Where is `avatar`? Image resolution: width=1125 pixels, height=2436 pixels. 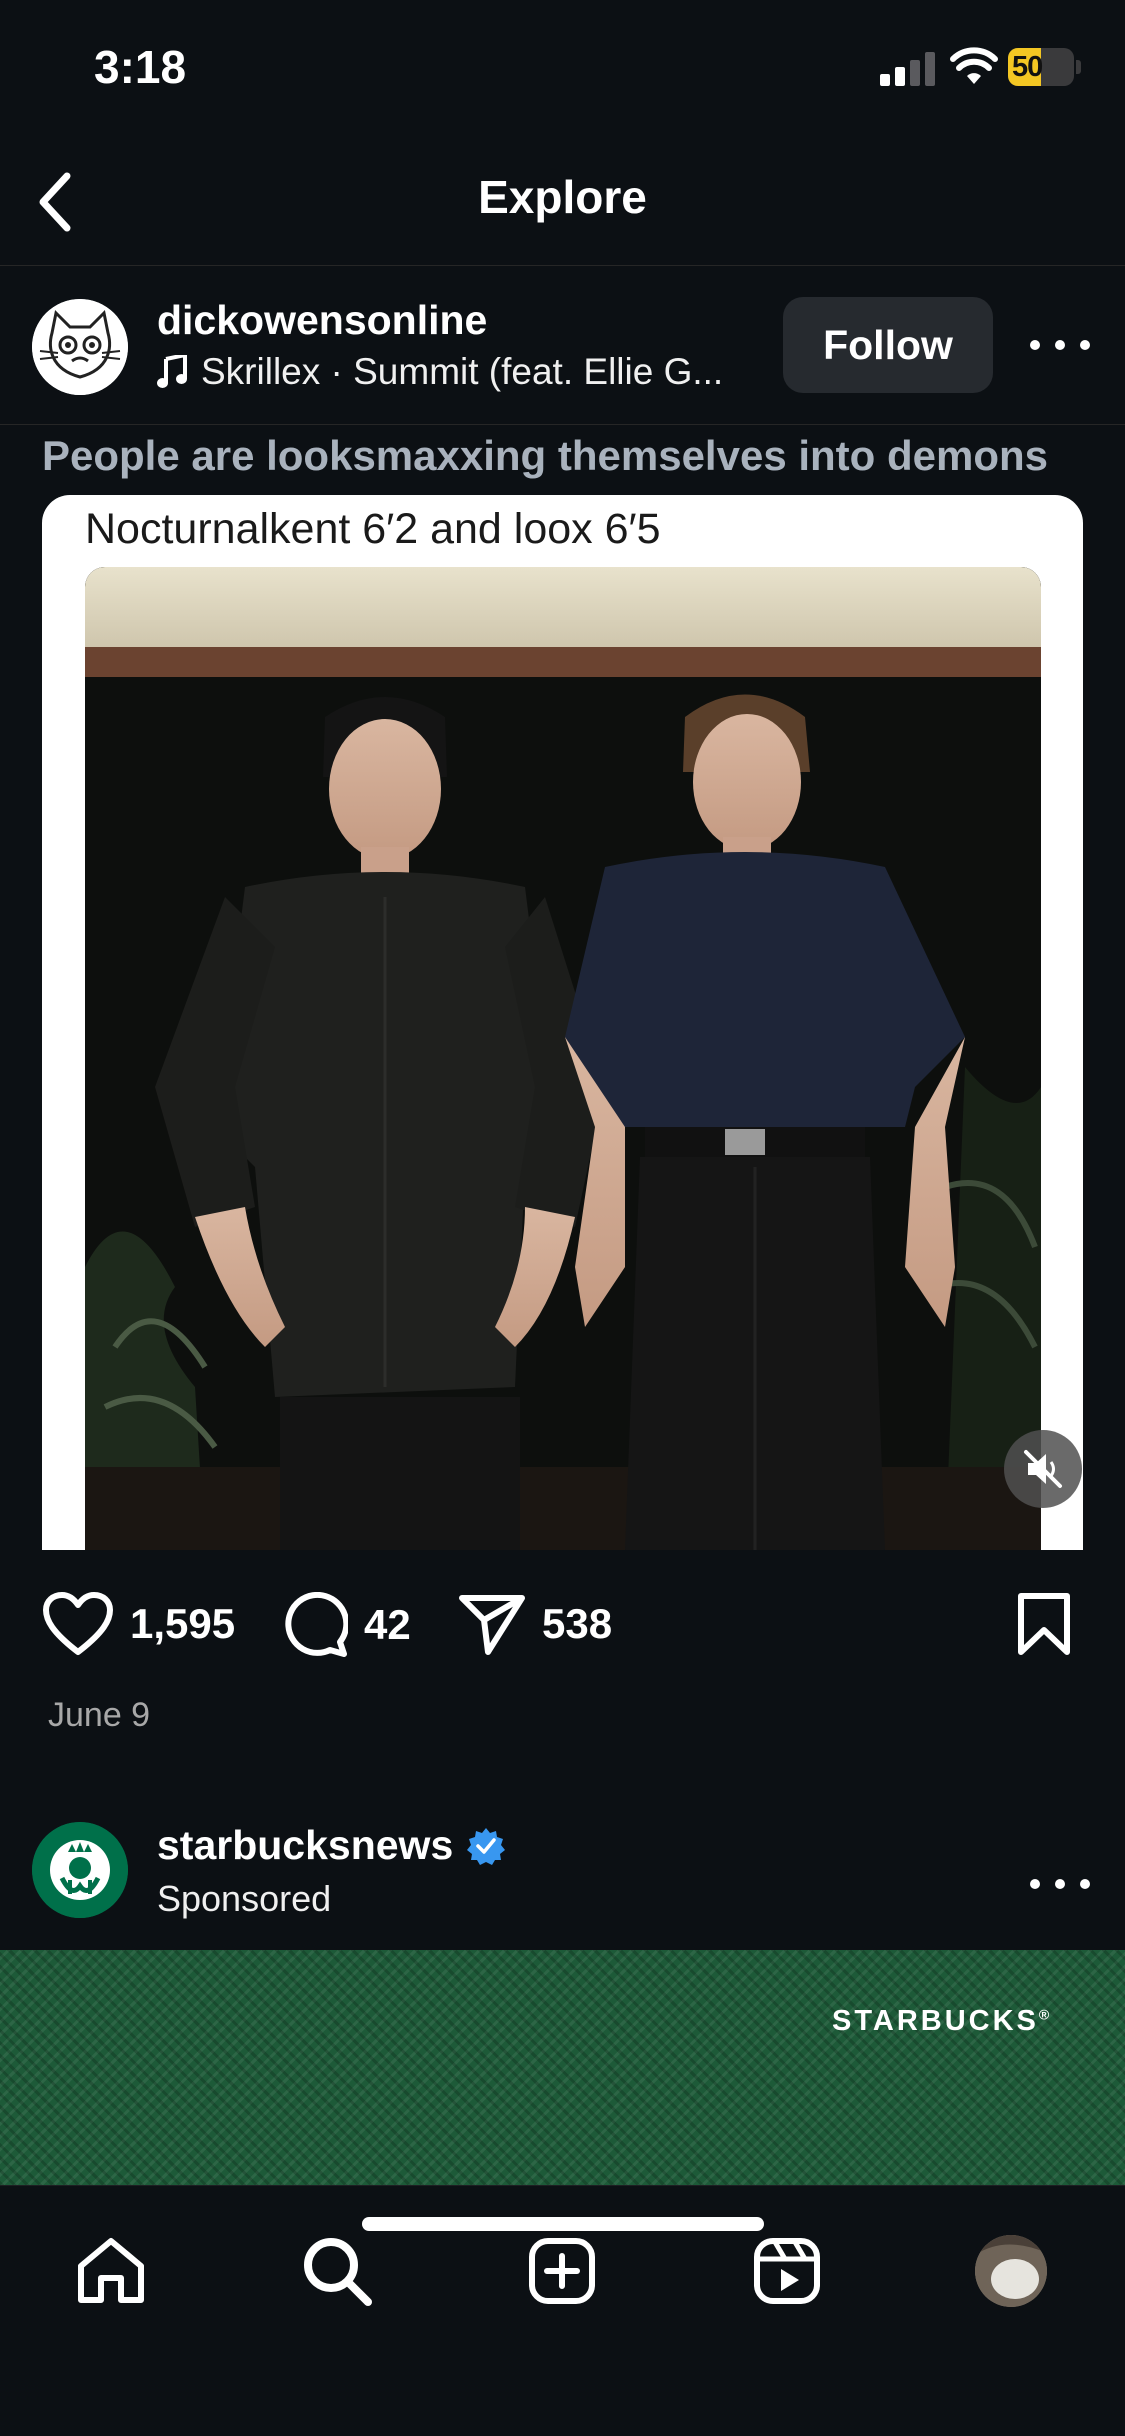 avatar is located at coordinates (80, 347).